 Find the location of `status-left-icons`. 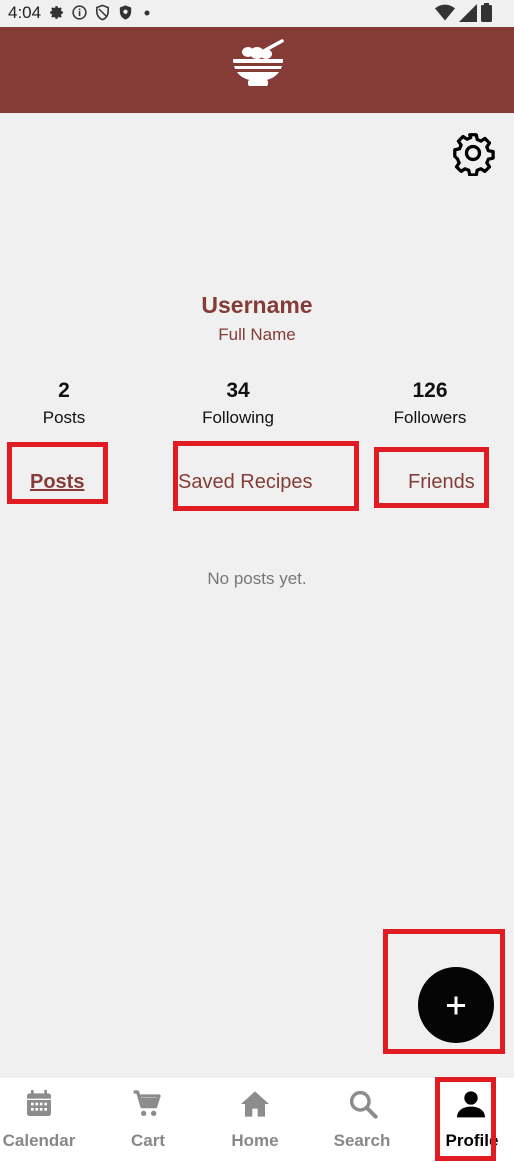

status-left-icons is located at coordinates (101, 12).